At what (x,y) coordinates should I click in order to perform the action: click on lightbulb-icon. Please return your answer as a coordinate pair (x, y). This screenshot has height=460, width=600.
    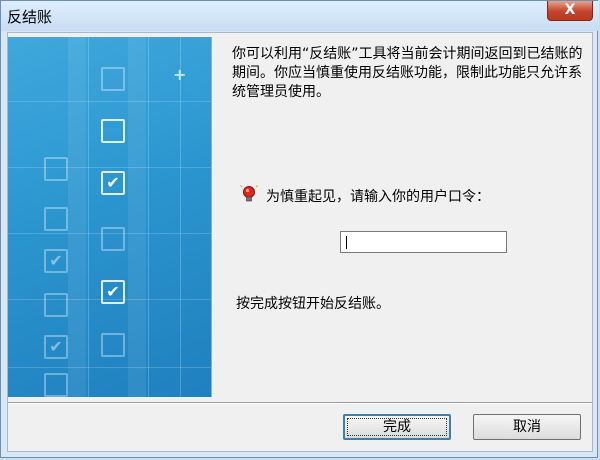
    Looking at the image, I should click on (249, 193).